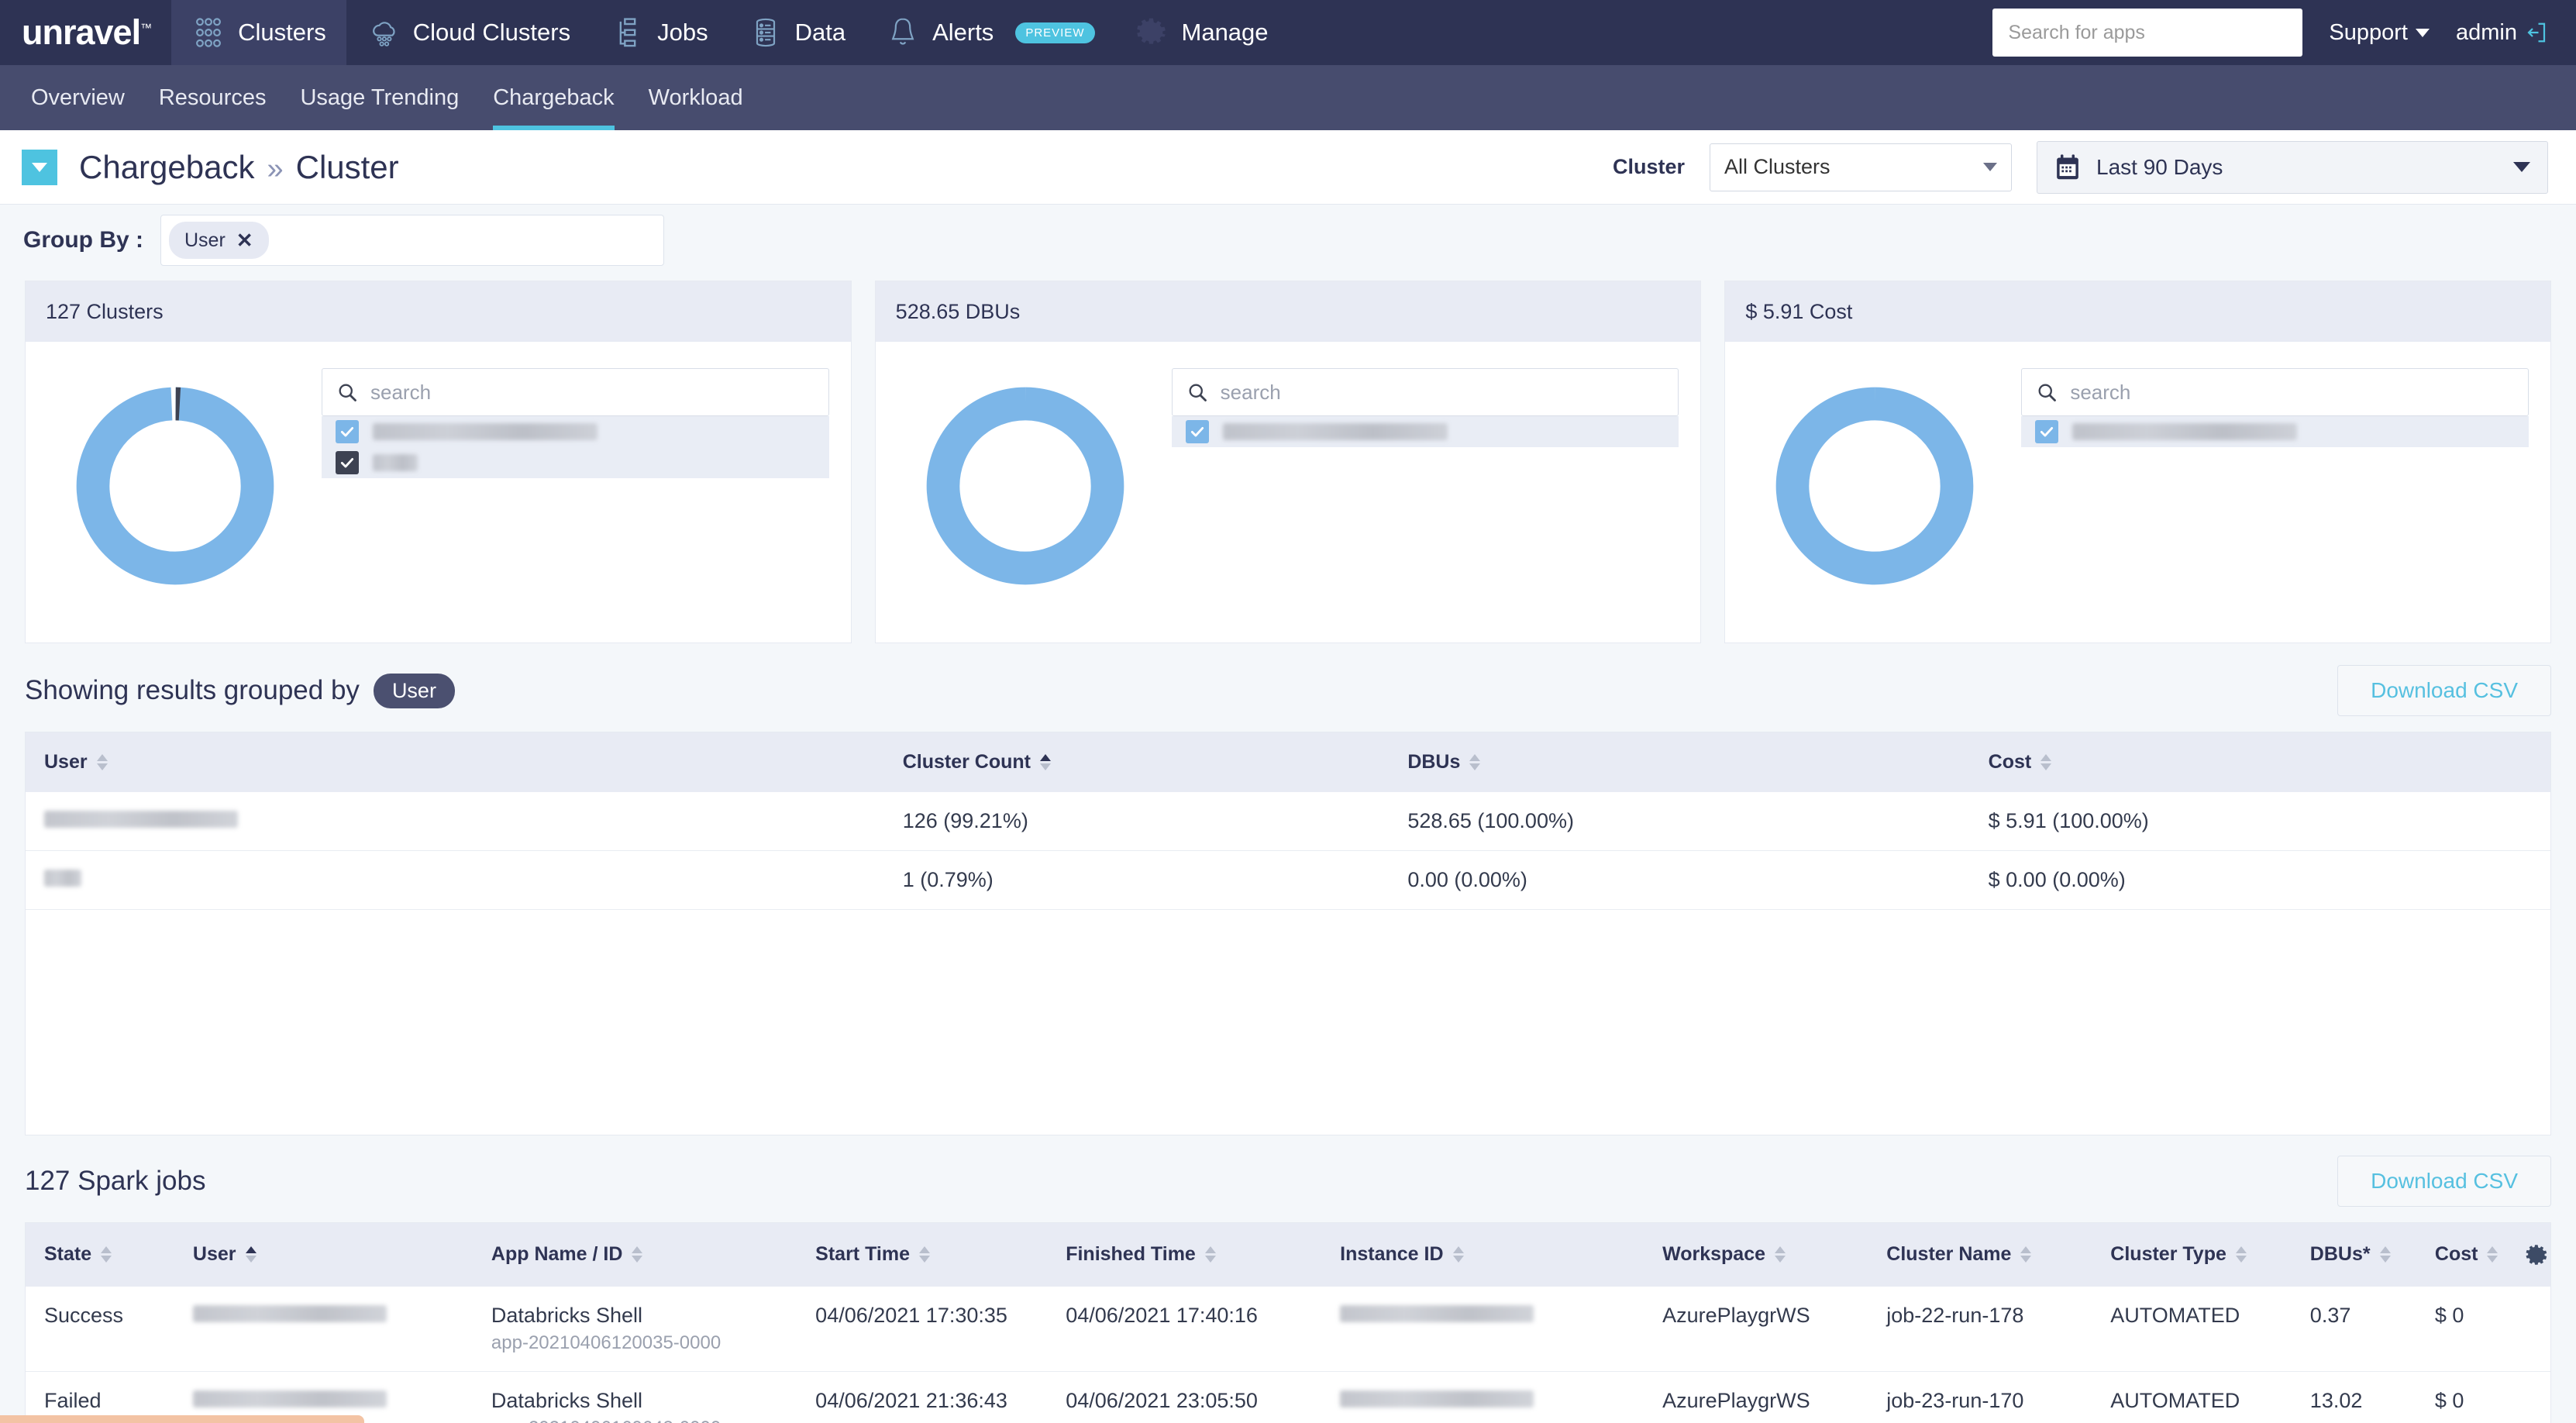 This screenshot has width=2576, height=1423. What do you see at coordinates (1184, 1329) in the screenshot?
I see `cell-finished-time: 04/06/2021 17:40:16` at bounding box center [1184, 1329].